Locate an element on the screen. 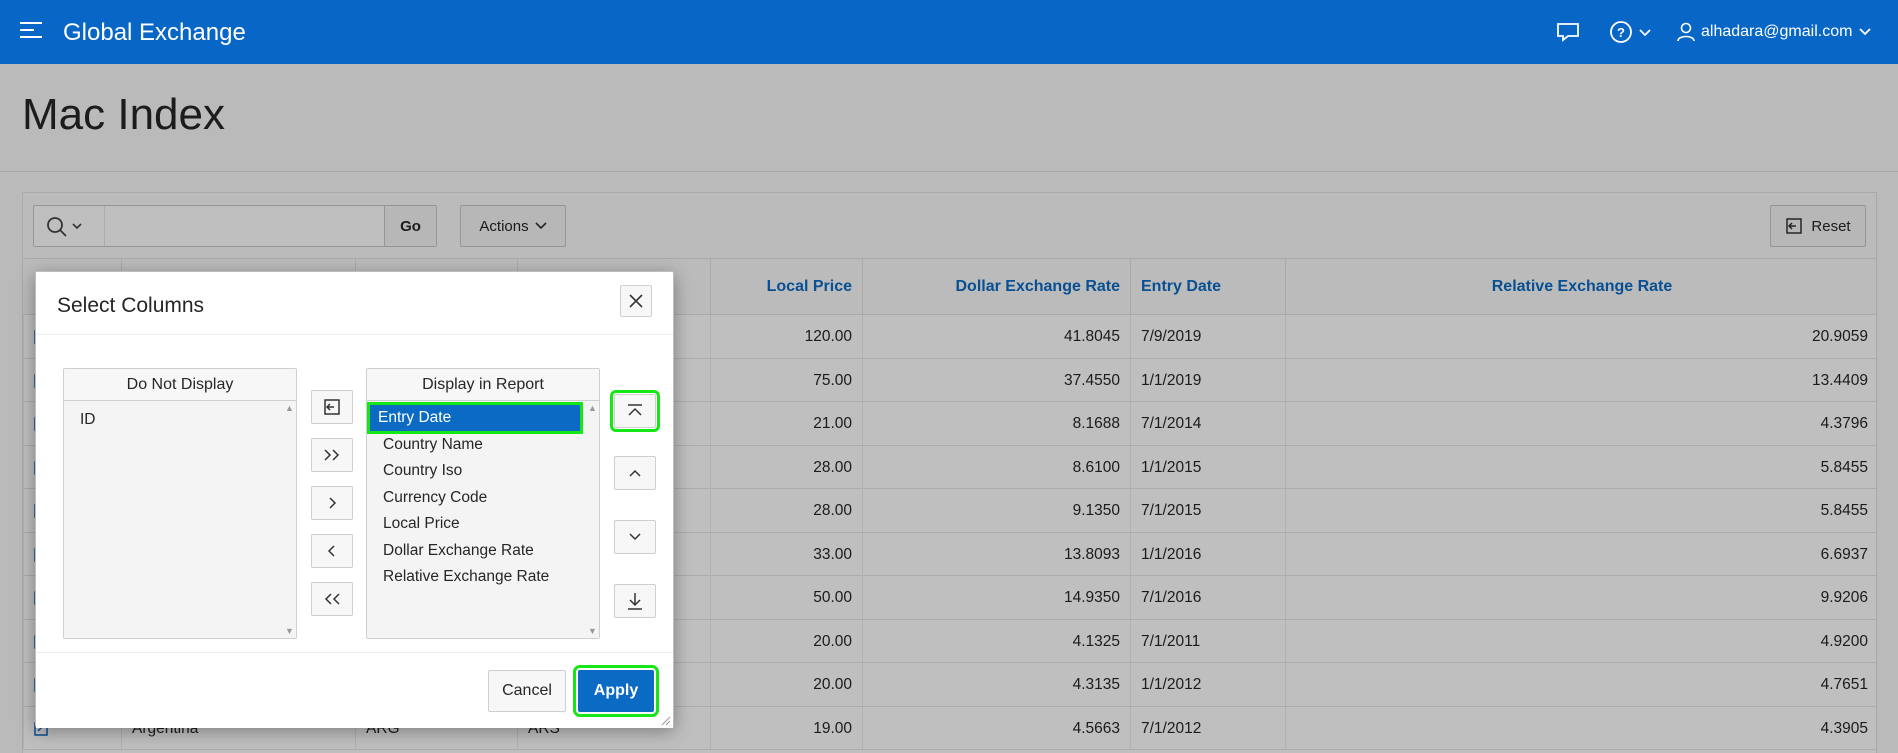 This screenshot has width=1898, height=753. chat-icon is located at coordinates (1568, 32).